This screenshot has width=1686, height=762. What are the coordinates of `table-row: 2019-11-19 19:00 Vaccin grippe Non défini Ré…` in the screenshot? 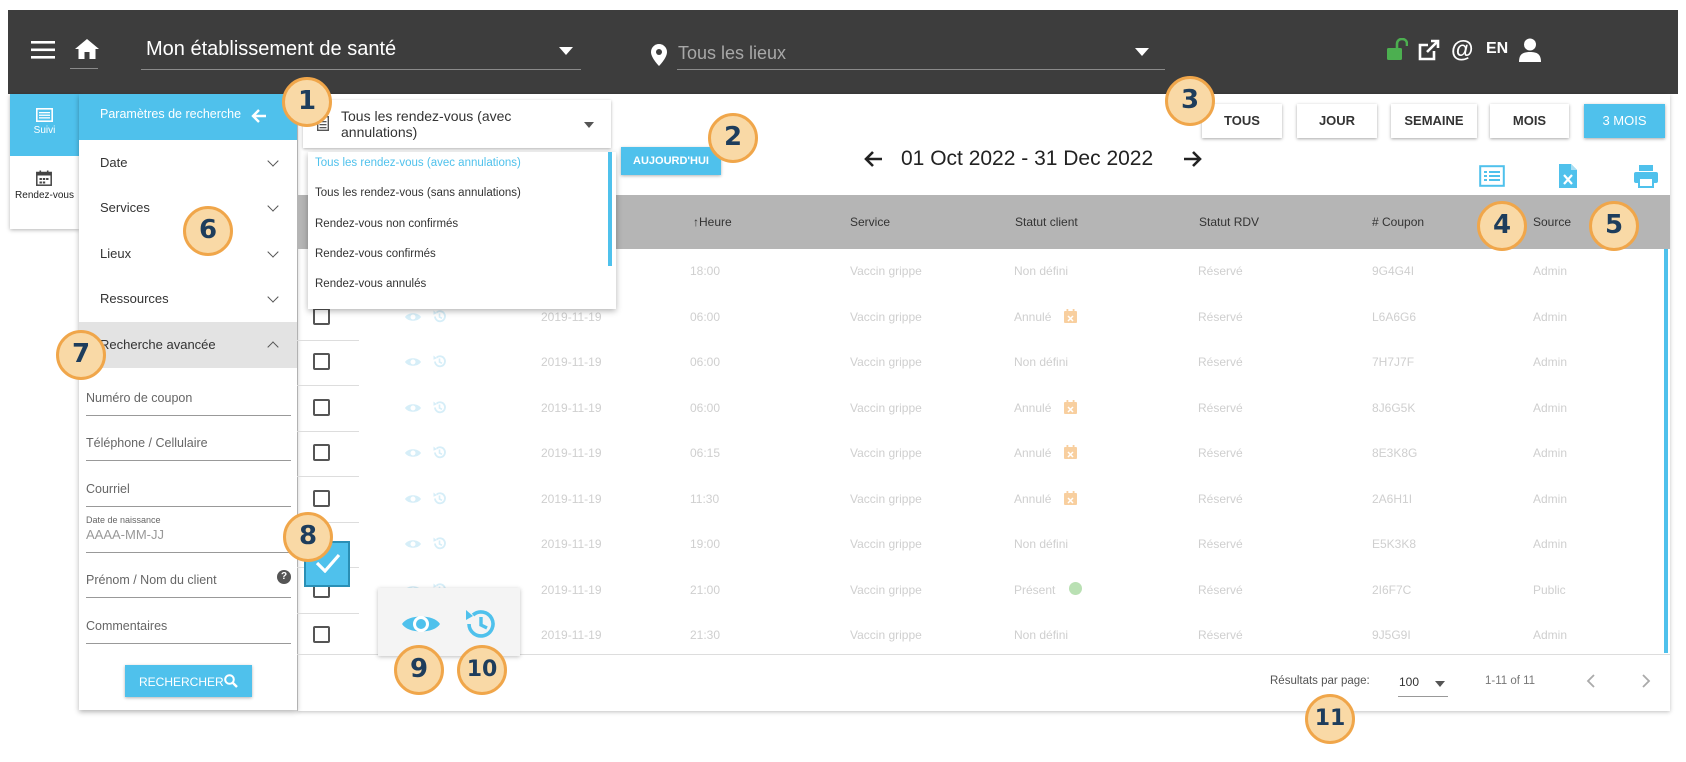 It's located at (983, 544).